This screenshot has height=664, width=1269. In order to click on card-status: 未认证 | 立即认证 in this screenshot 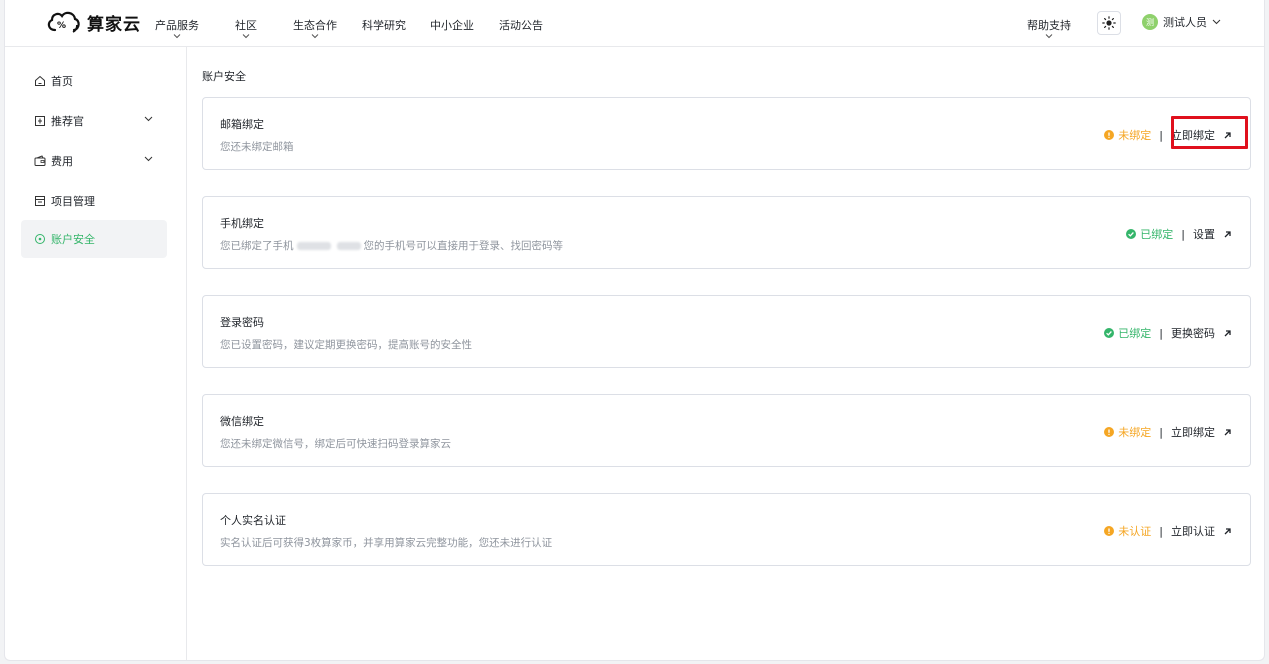, I will do `click(1168, 531)`.